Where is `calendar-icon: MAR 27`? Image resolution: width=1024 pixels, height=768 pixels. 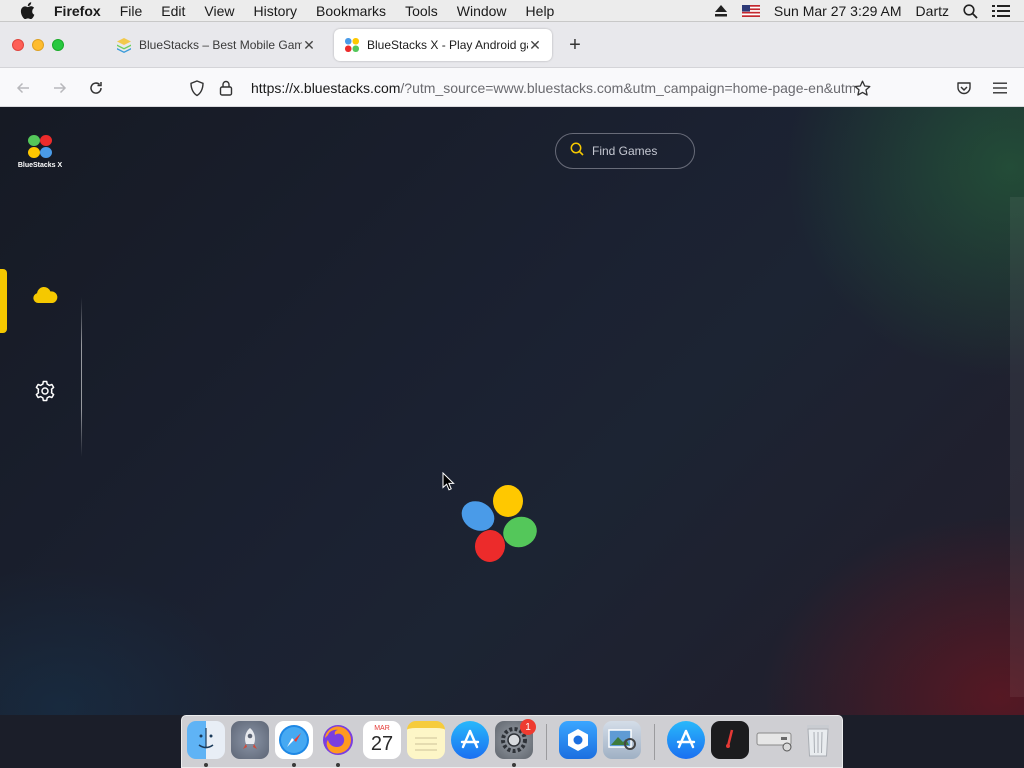 calendar-icon: MAR 27 is located at coordinates (382, 740).